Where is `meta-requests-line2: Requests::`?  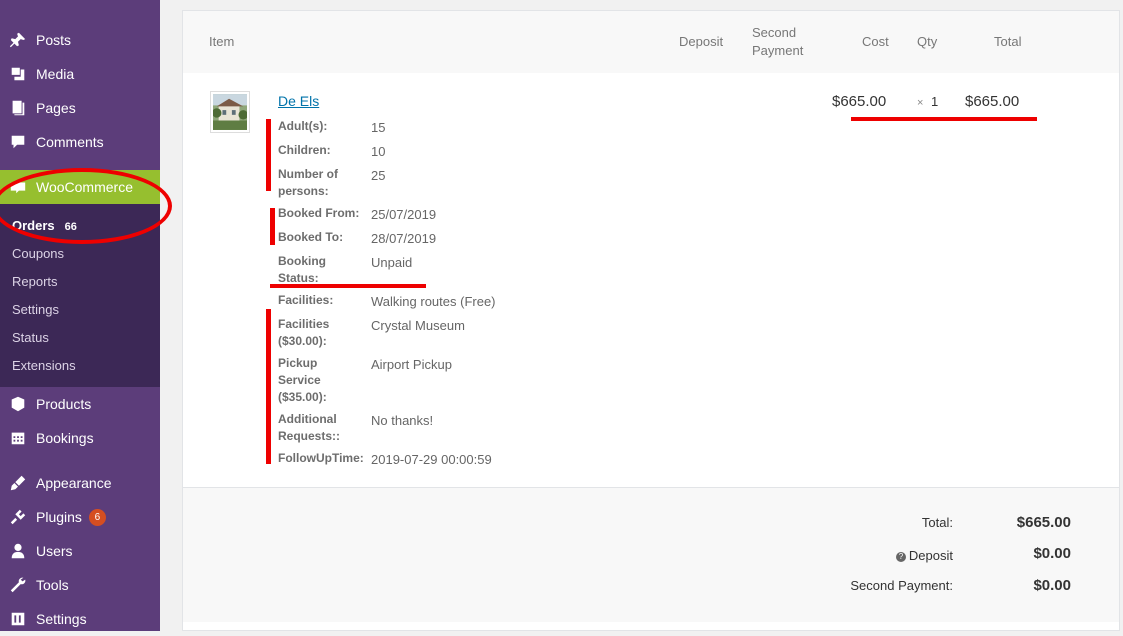
meta-requests-line2: Requests:: is located at coordinates (309, 436).